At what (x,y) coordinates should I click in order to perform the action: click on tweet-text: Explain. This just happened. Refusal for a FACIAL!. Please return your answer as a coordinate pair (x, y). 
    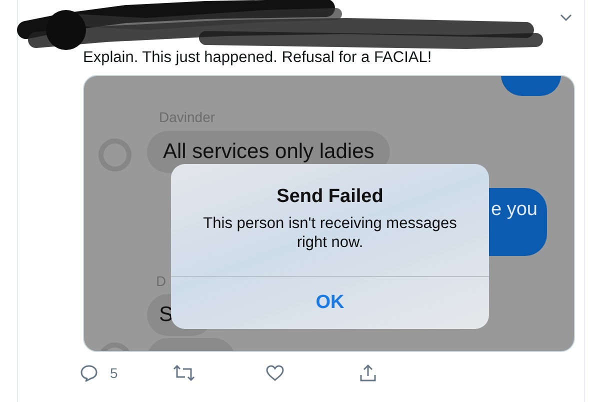
    Looking at the image, I should click on (257, 58).